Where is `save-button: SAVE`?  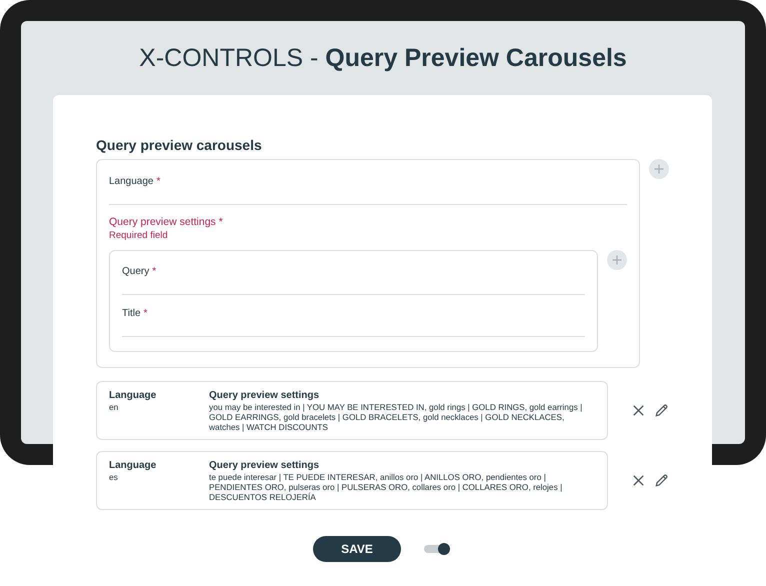 save-button: SAVE is located at coordinates (357, 549).